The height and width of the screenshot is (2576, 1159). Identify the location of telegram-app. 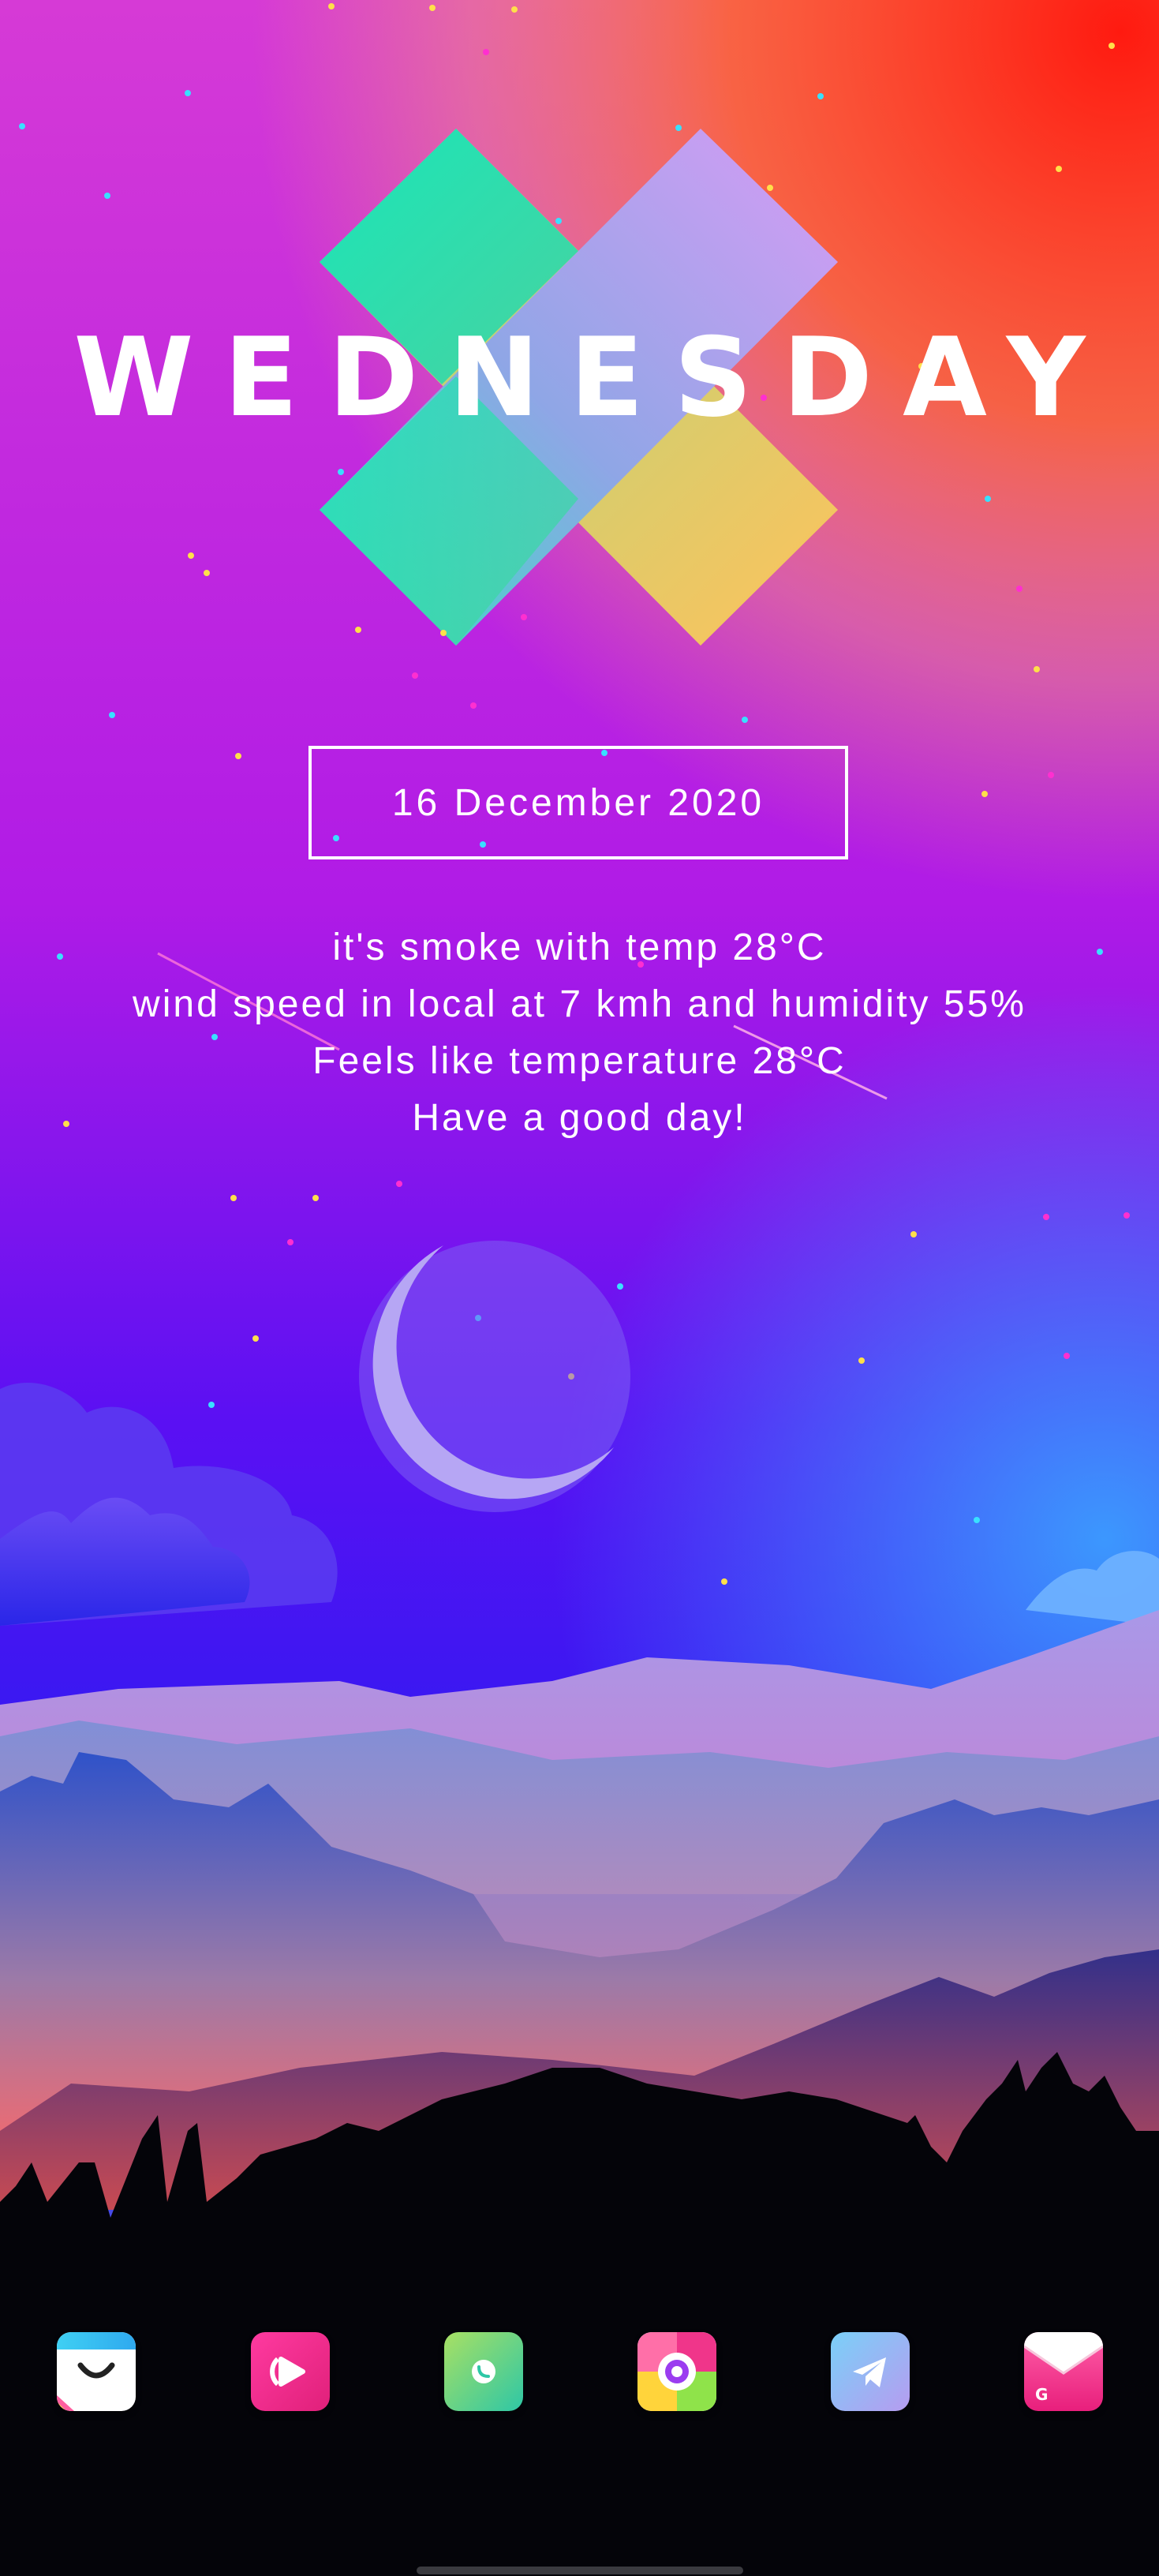
(870, 2371).